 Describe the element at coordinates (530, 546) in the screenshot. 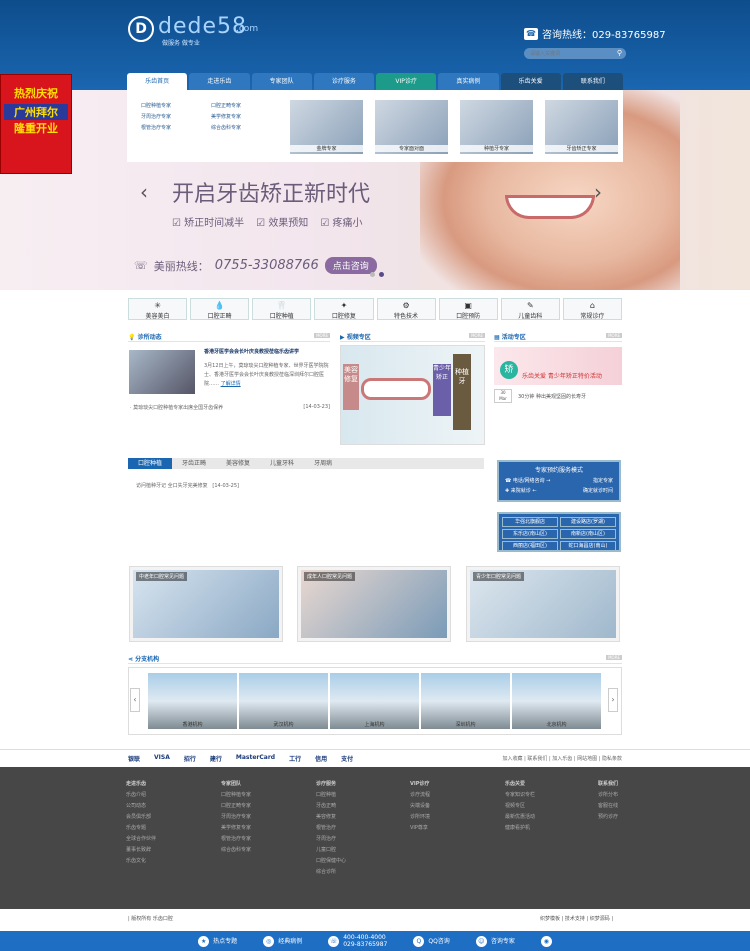

I see `location-link: 西丽店(福田区)` at that location.